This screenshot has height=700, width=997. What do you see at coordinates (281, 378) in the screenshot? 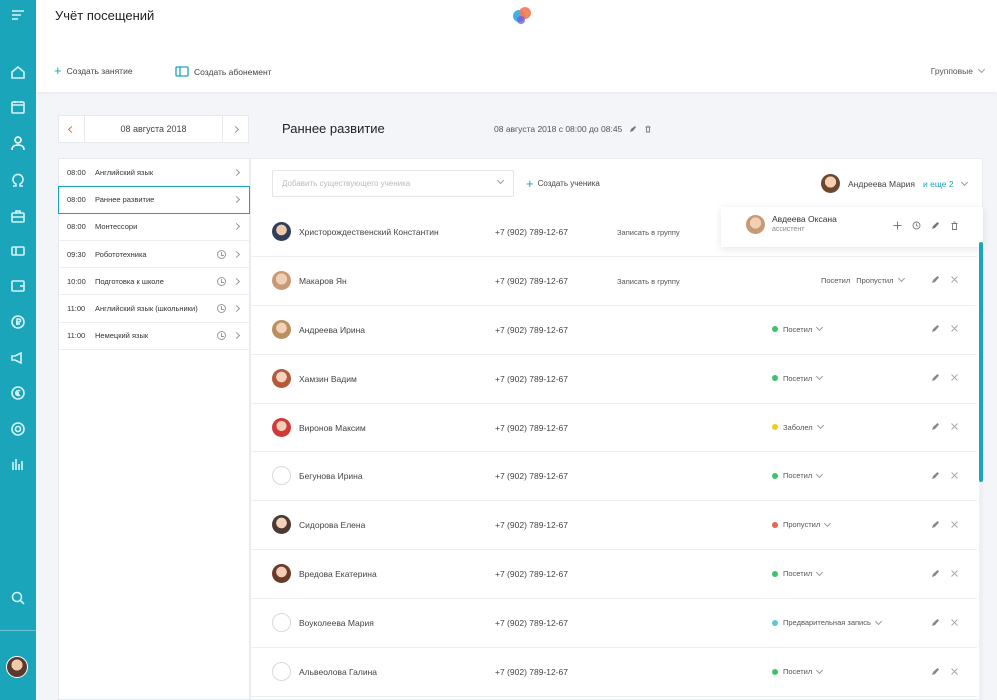
I see `student-avatar` at bounding box center [281, 378].